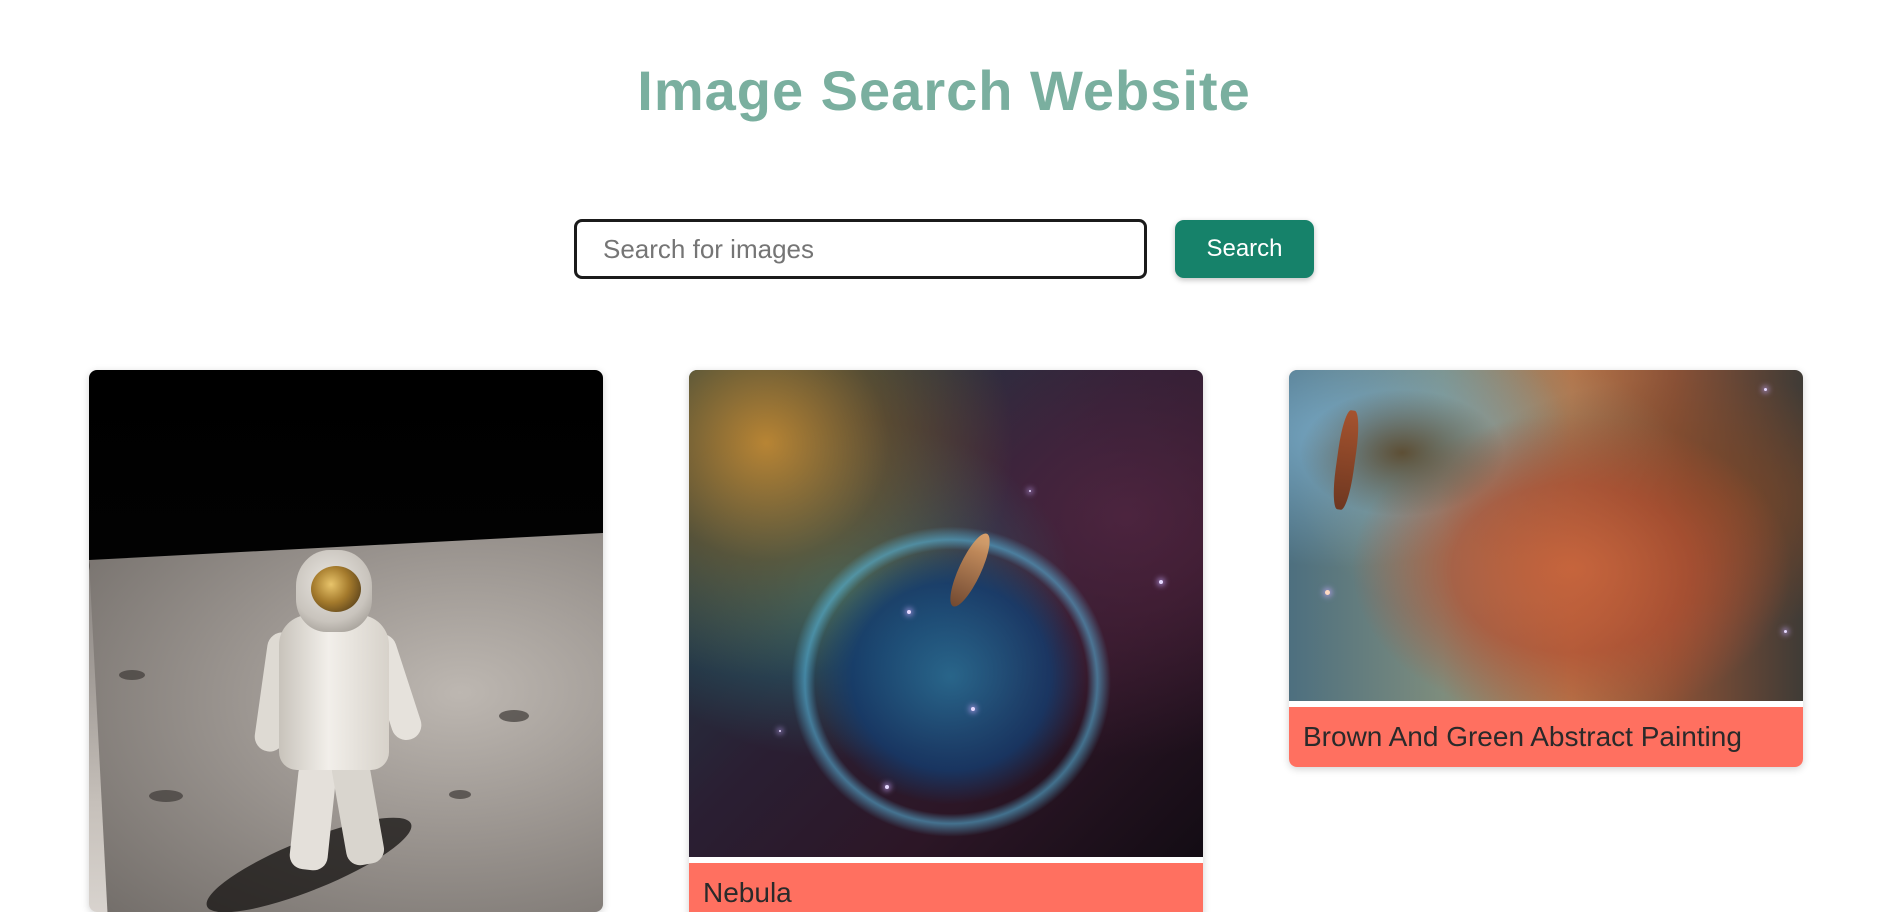 This screenshot has height=912, width=1888. What do you see at coordinates (1346, 460) in the screenshot?
I see `nebula-pillar` at bounding box center [1346, 460].